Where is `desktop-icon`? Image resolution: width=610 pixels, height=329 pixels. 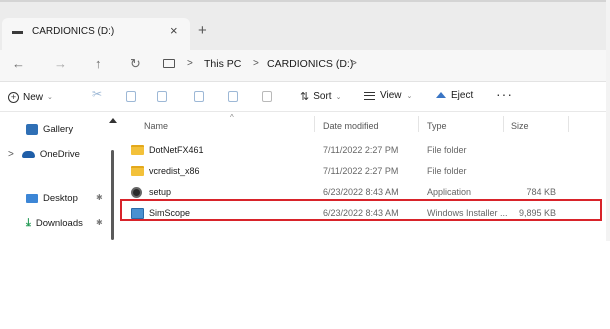 desktop-icon is located at coordinates (32, 198).